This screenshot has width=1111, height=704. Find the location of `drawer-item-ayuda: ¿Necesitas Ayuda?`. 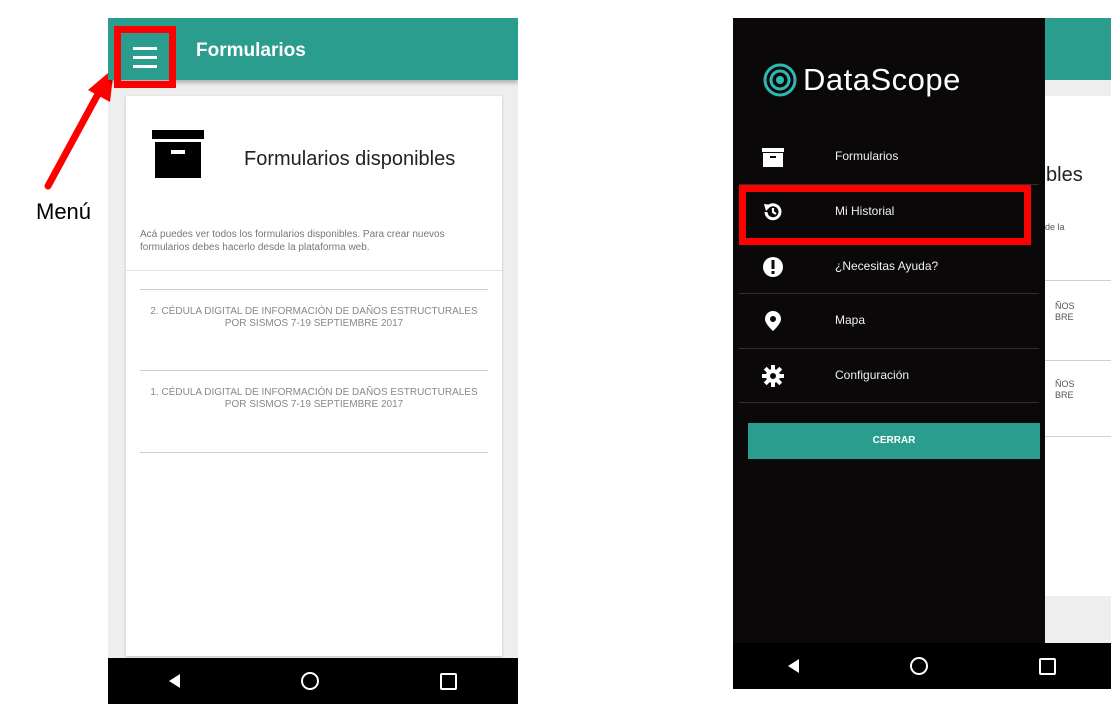

drawer-item-ayuda: ¿Necesitas Ayuda? is located at coordinates (889, 267).